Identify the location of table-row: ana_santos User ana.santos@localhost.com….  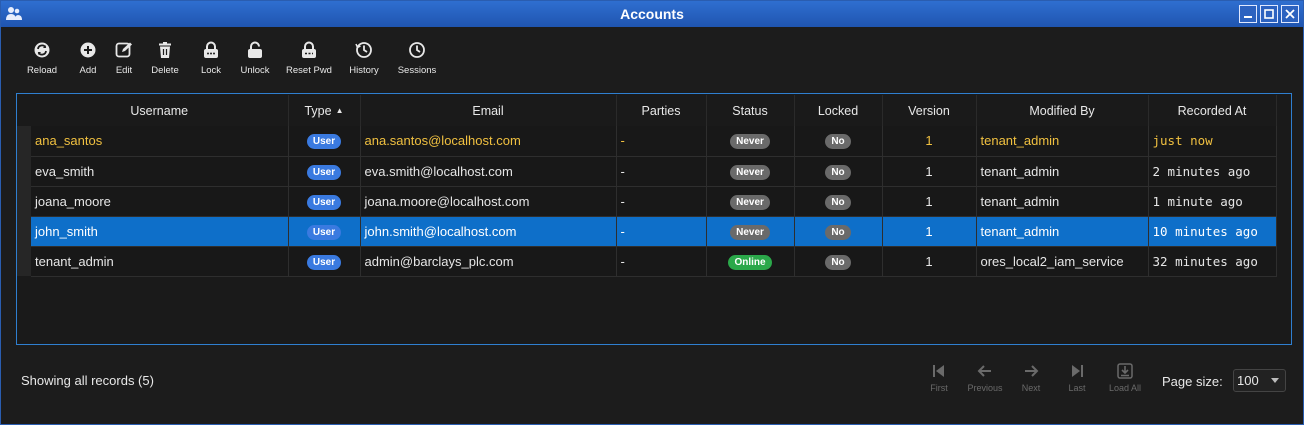
(654, 141).